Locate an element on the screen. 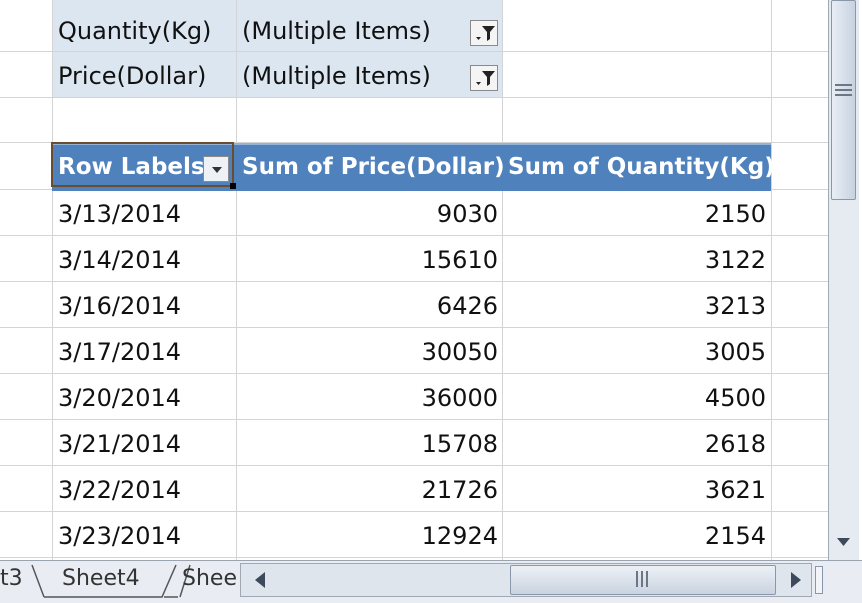  row-label: 3/22/2014 is located at coordinates (119, 490).